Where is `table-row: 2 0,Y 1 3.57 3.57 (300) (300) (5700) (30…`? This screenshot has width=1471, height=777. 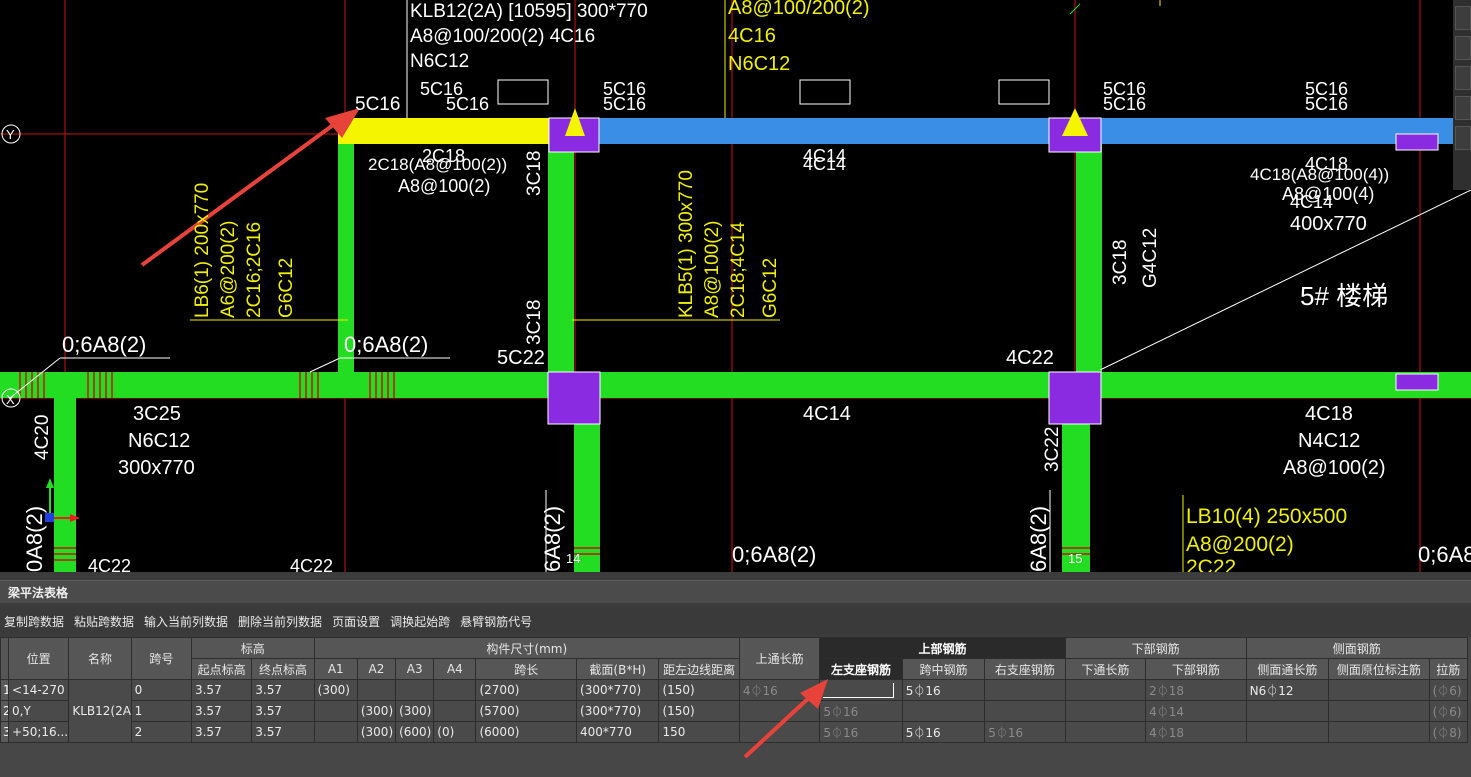 table-row: 2 0,Y 1 3.57 3.57 (300) (300) (5700) (30… is located at coordinates (734, 711).